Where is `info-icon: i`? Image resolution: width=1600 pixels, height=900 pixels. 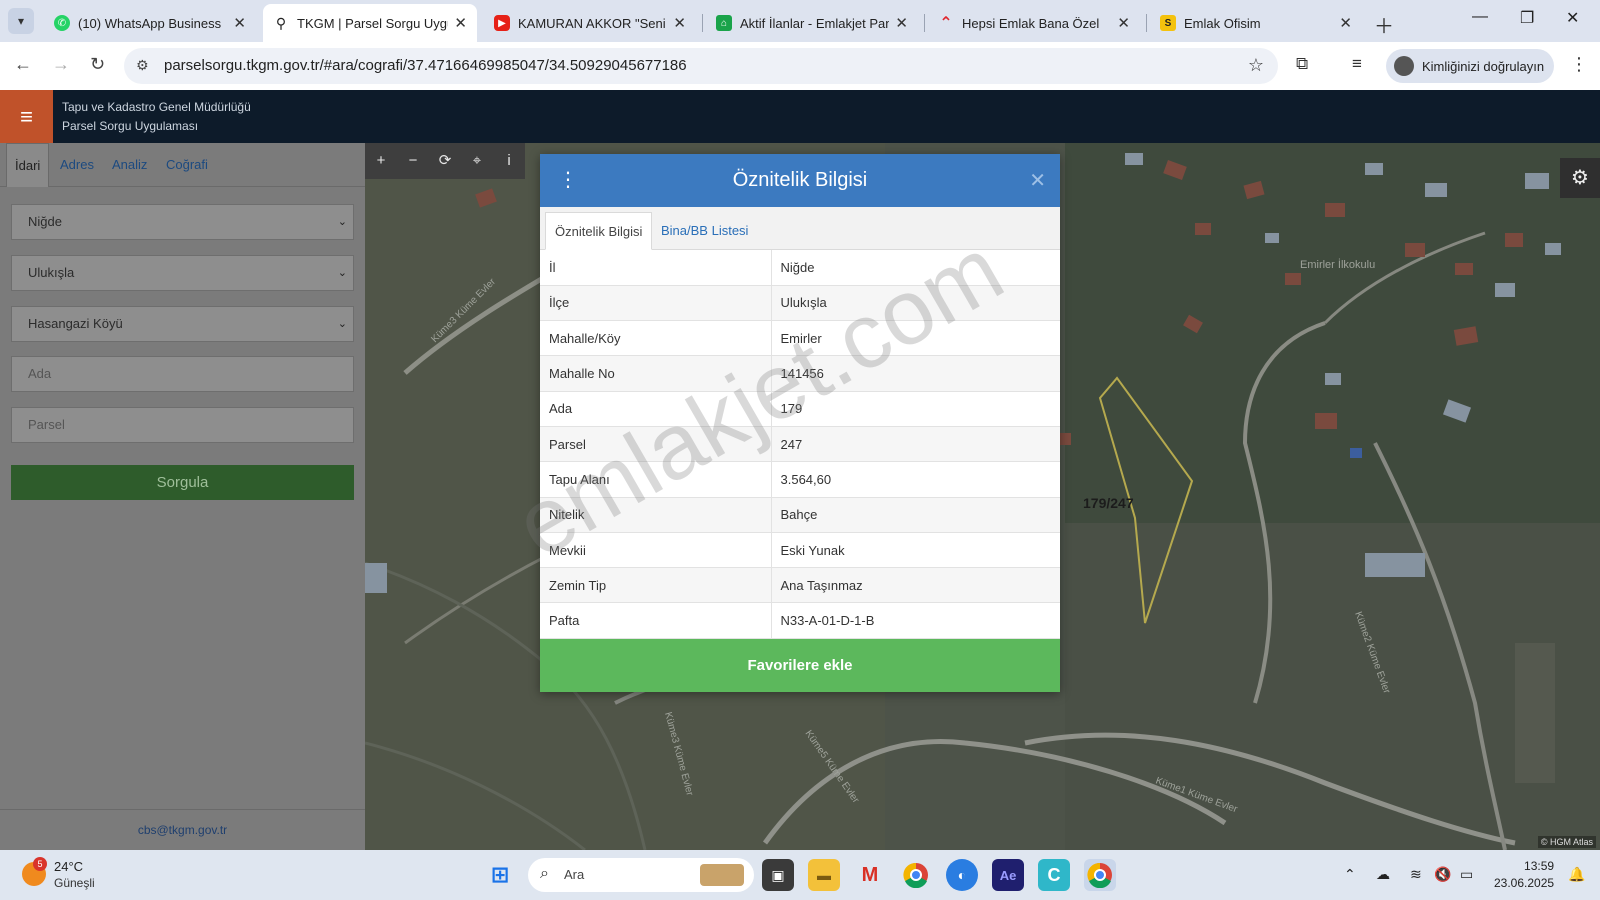 info-icon: i is located at coordinates (509, 161).